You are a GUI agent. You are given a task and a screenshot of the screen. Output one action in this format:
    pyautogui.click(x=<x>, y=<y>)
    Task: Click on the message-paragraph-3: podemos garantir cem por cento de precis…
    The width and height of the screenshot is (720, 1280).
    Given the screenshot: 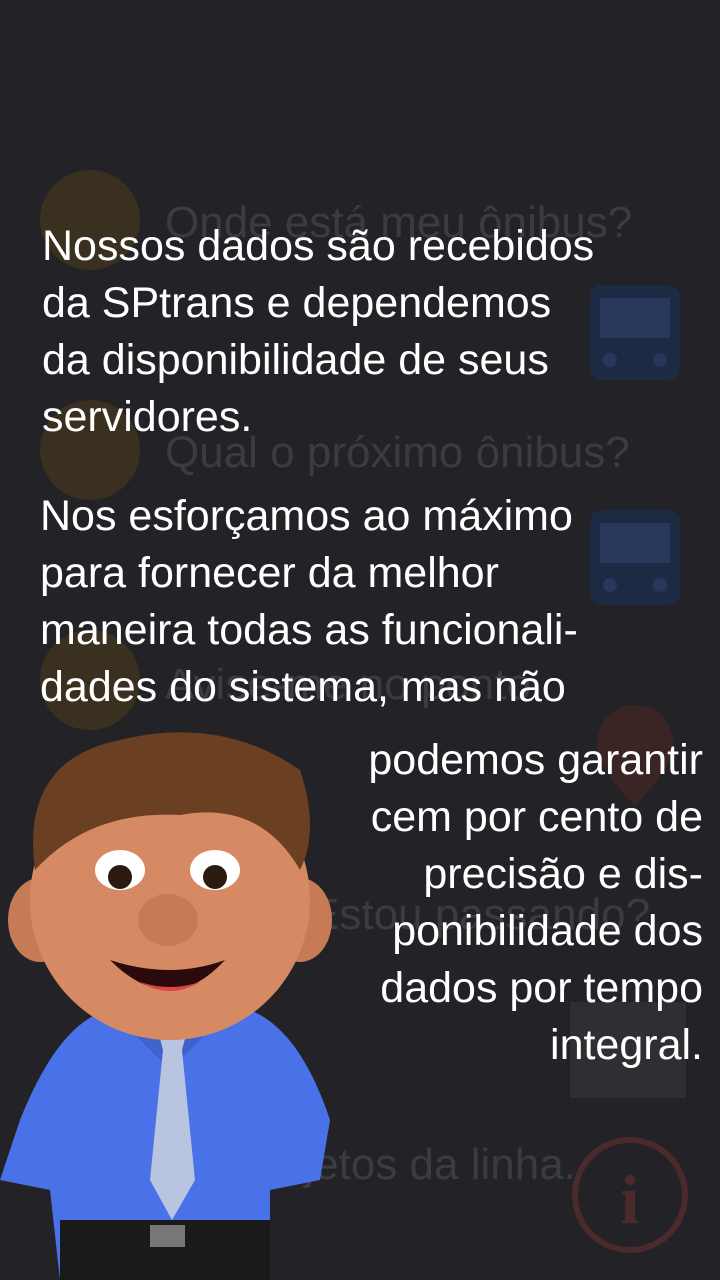 What is the action you would take?
    pyautogui.click(x=535, y=902)
    